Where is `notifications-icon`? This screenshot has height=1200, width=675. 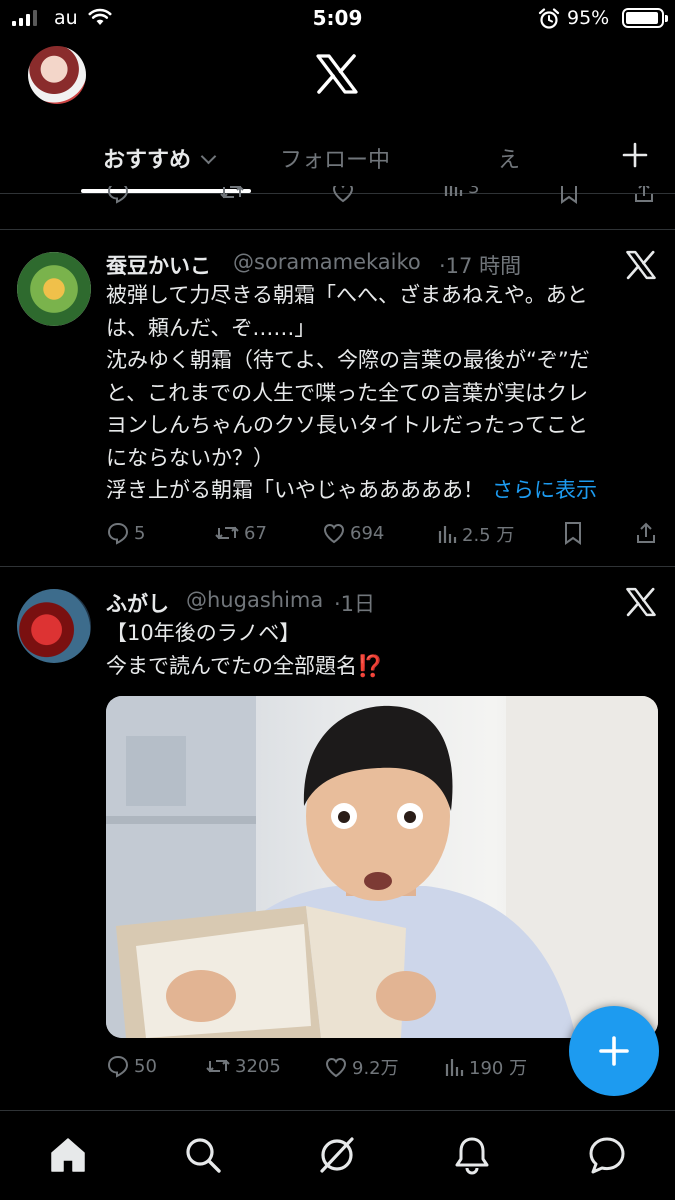
notifications-icon is located at coordinates (472, 1155).